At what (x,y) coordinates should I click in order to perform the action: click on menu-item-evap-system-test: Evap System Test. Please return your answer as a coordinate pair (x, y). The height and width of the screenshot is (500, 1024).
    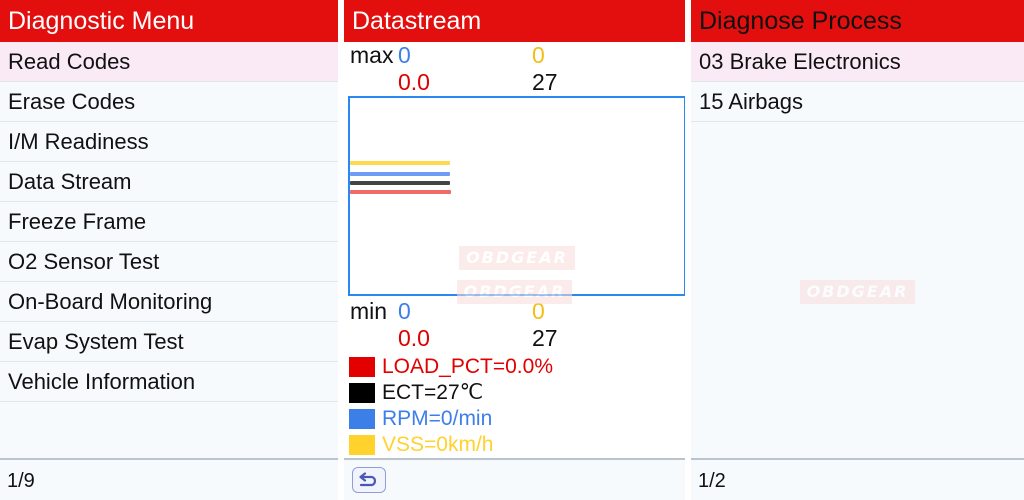
    Looking at the image, I should click on (169, 342).